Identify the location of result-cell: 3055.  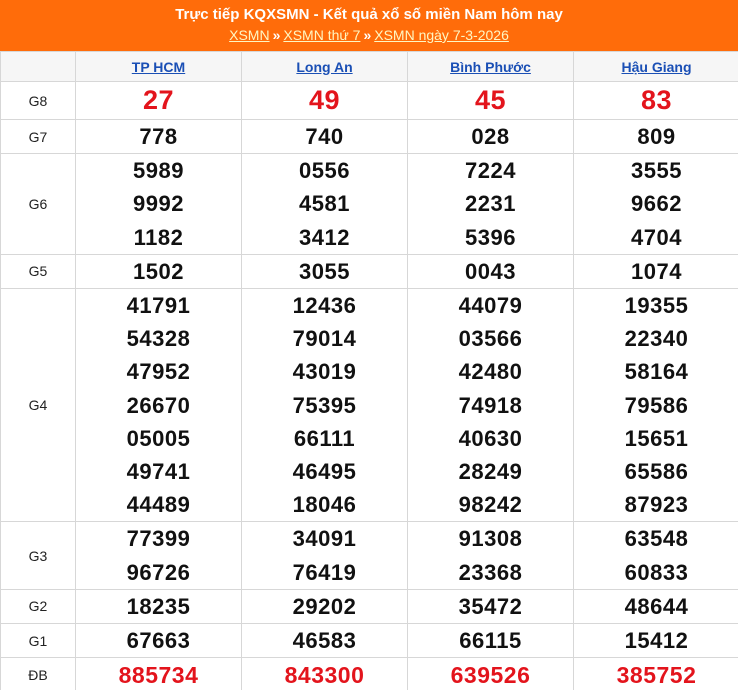
(324, 271).